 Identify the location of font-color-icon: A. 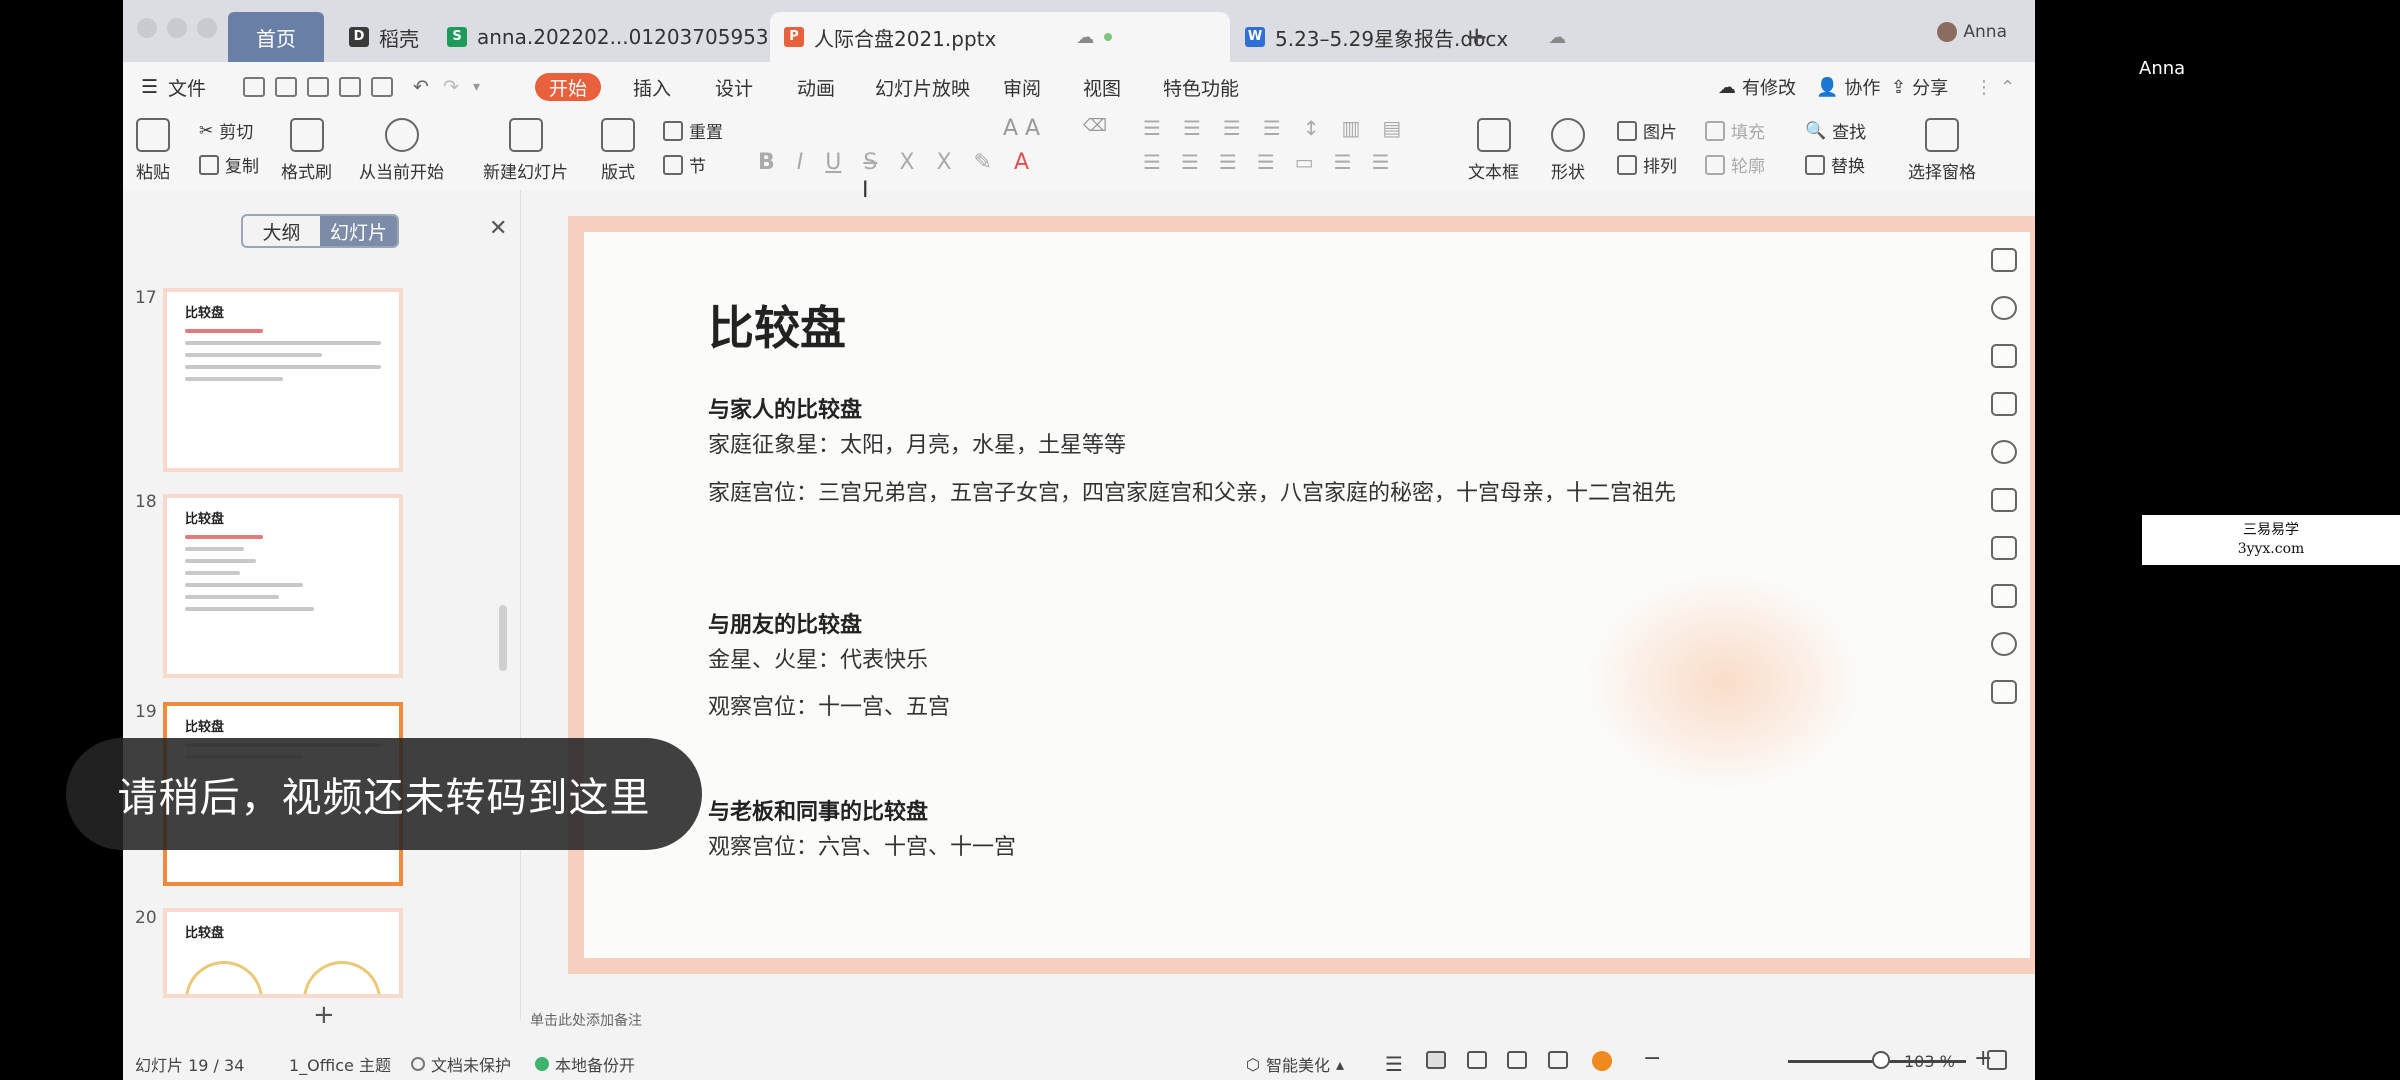
(1021, 162).